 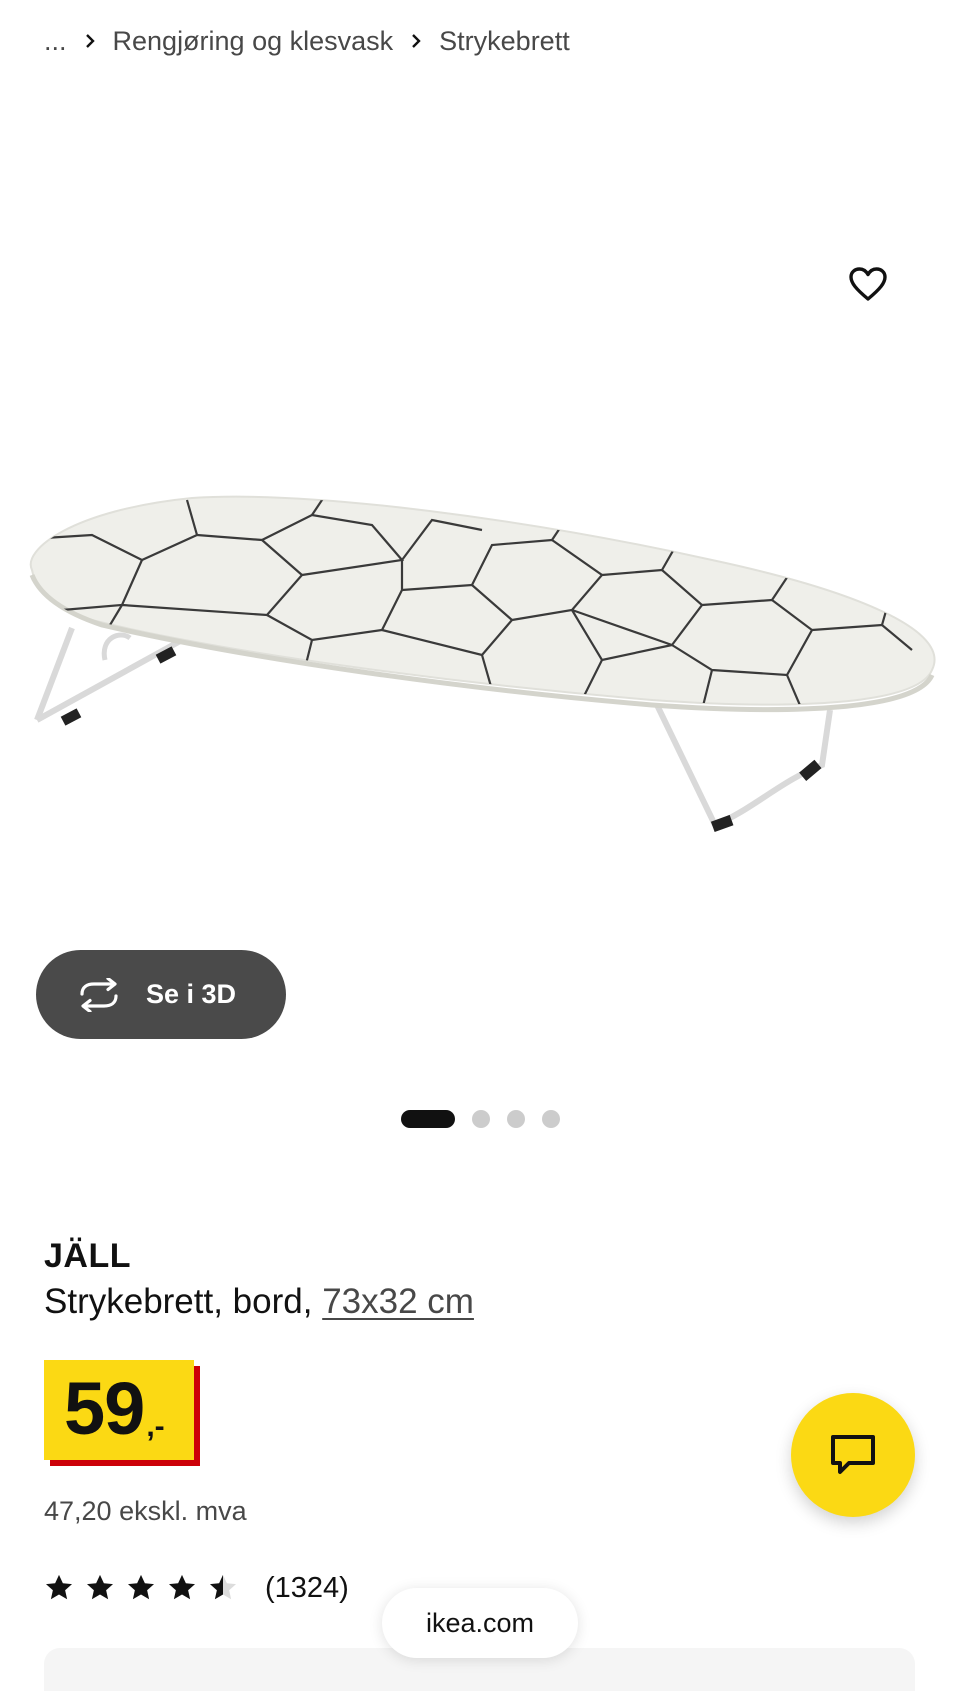 I want to click on price-ex-vat: 47,20 ekskl. mva, so click(x=145, y=1511).